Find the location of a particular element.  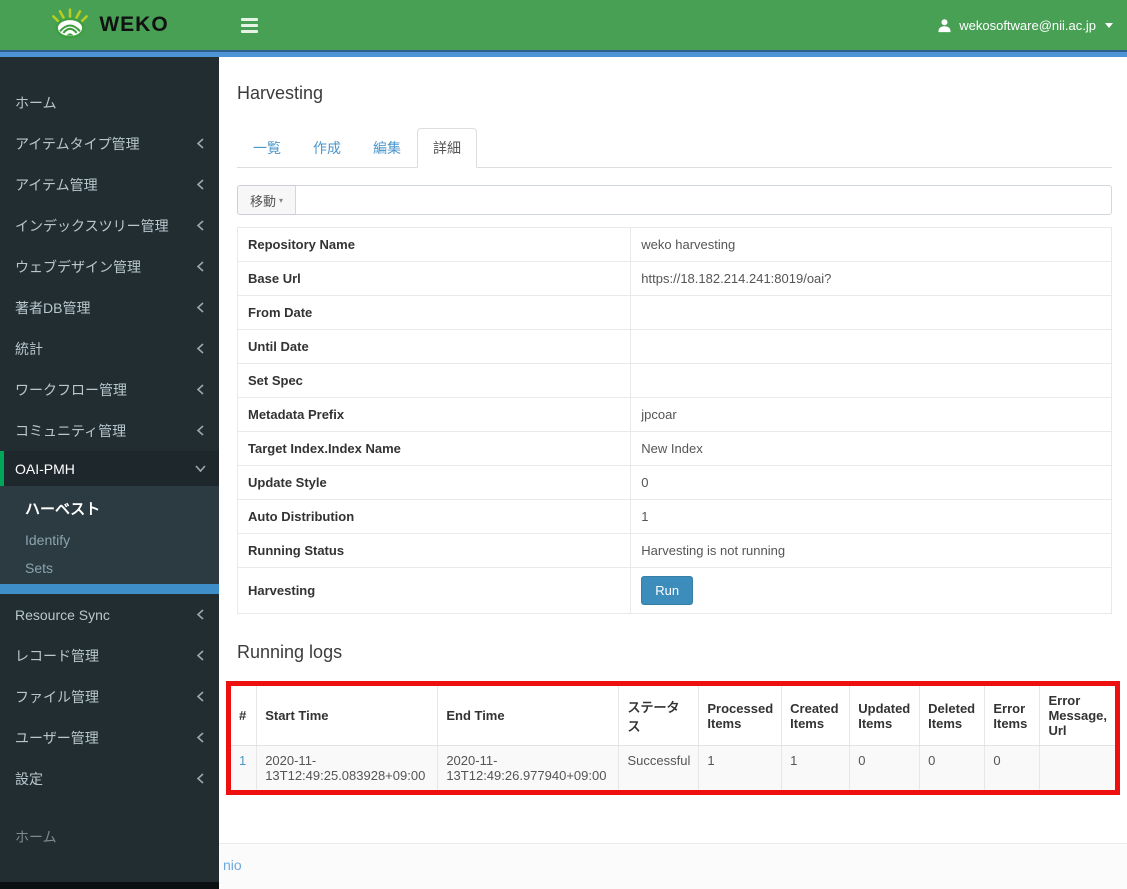

footer-link: nio is located at coordinates (232, 865).